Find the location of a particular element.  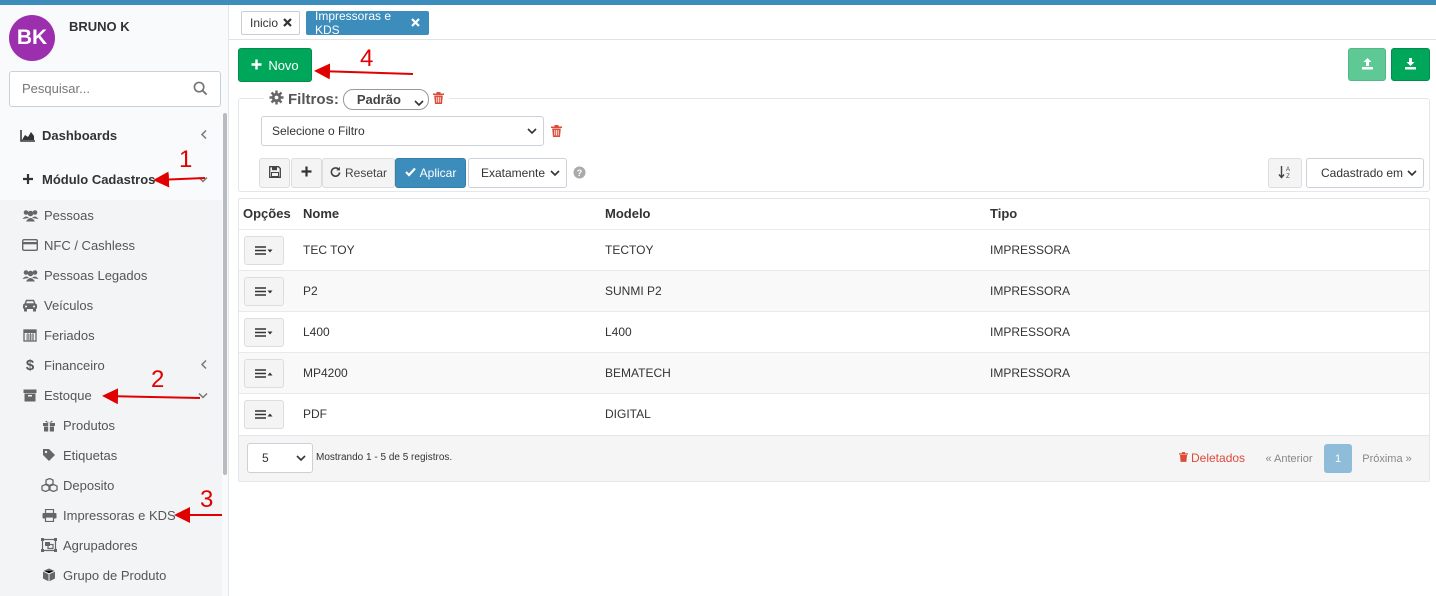

annotation-label-1: 1 is located at coordinates (186, 159).